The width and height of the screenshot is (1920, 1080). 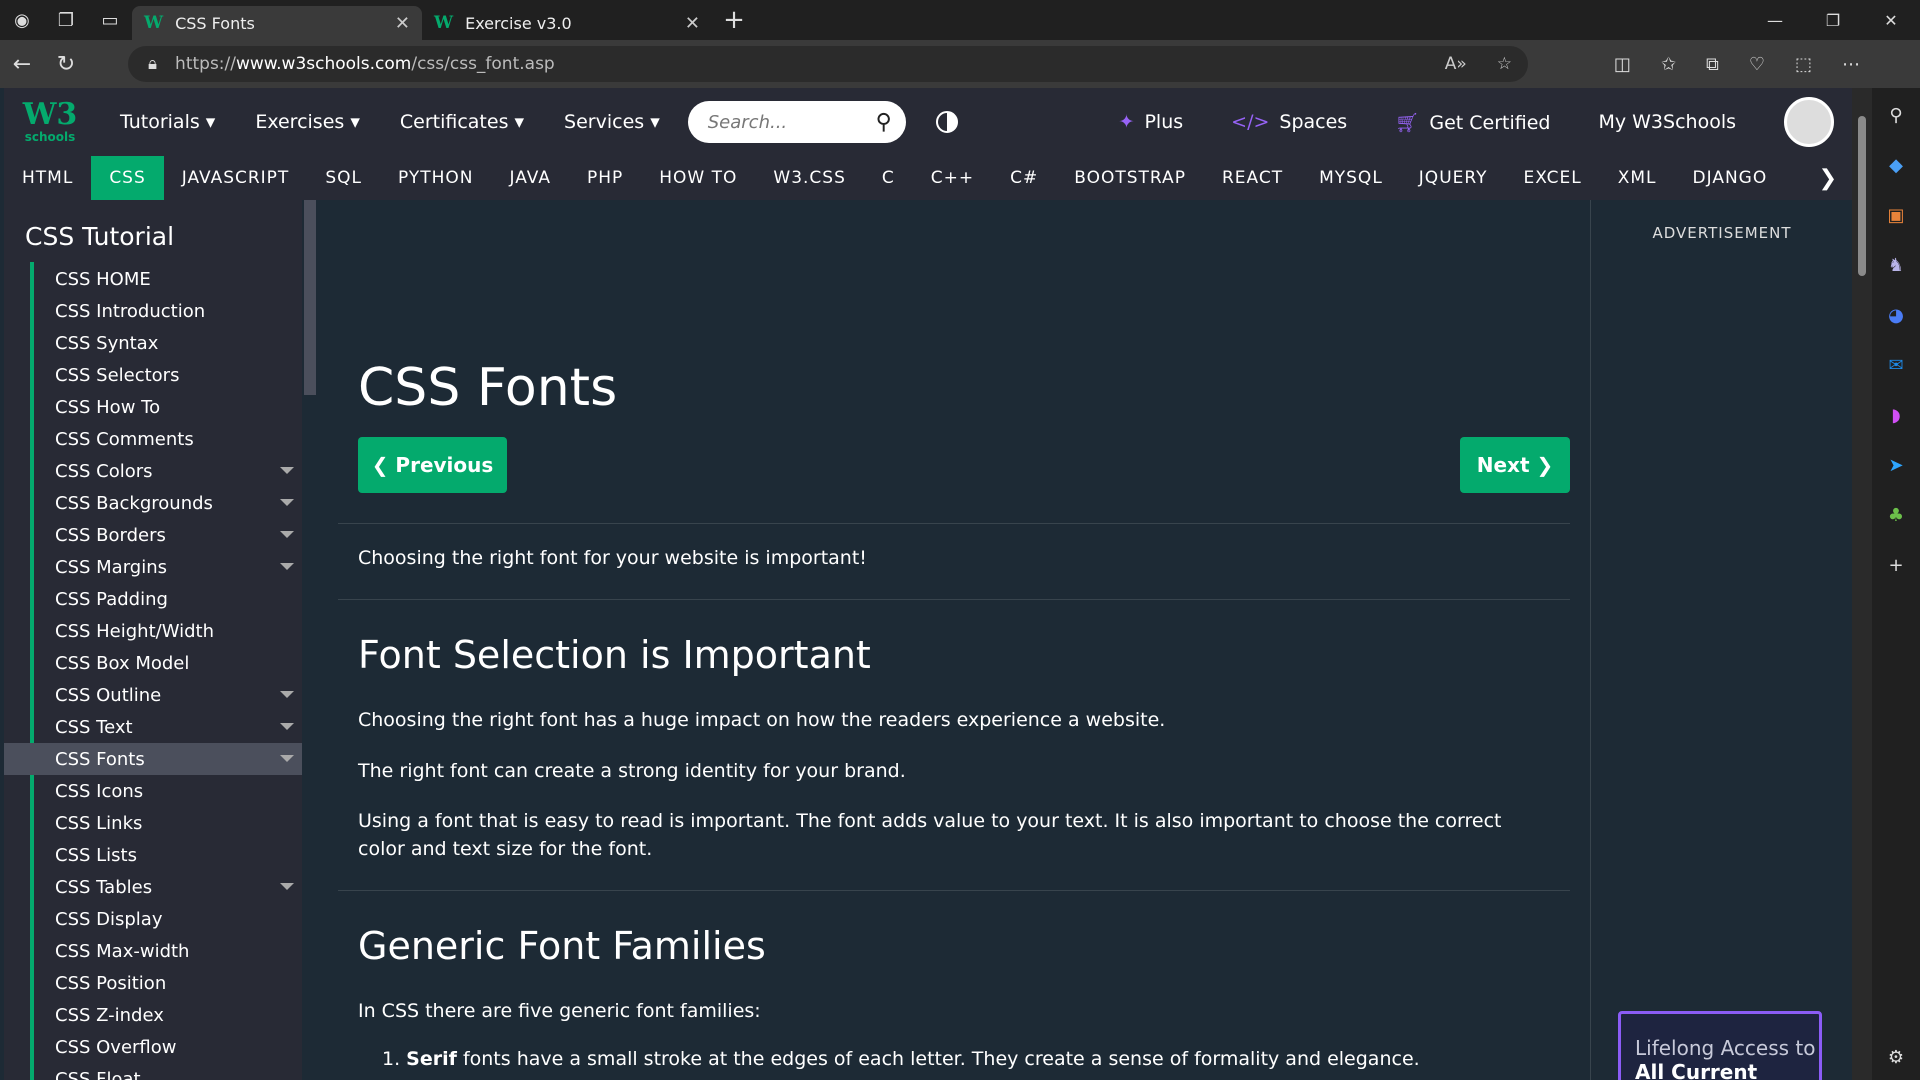 What do you see at coordinates (1896, 515) in the screenshot?
I see `tree-icon: ♣` at bounding box center [1896, 515].